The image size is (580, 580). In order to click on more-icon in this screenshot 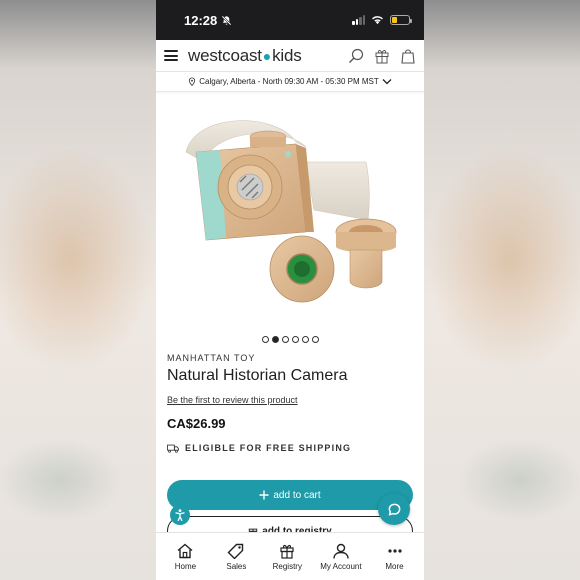, I will do `click(394, 550)`.